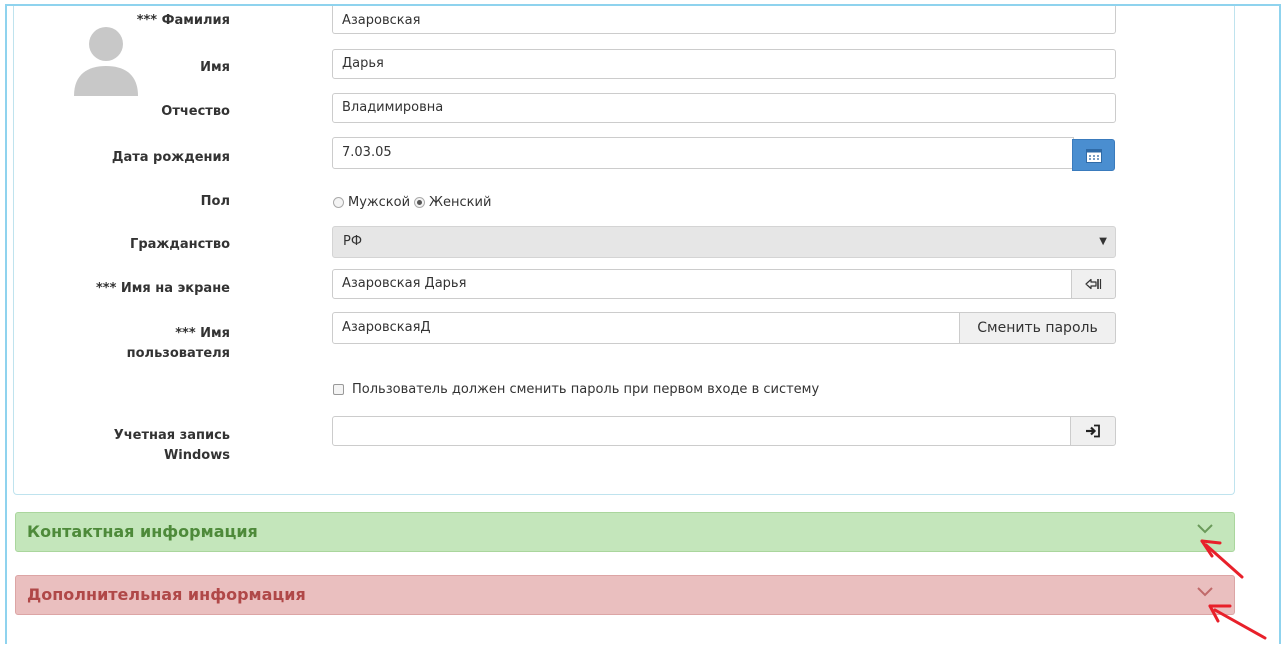 Image resolution: width=1288 pixels, height=646 pixels. What do you see at coordinates (1103, 241) in the screenshot?
I see `dropdown-caret-icon: ▼` at bounding box center [1103, 241].